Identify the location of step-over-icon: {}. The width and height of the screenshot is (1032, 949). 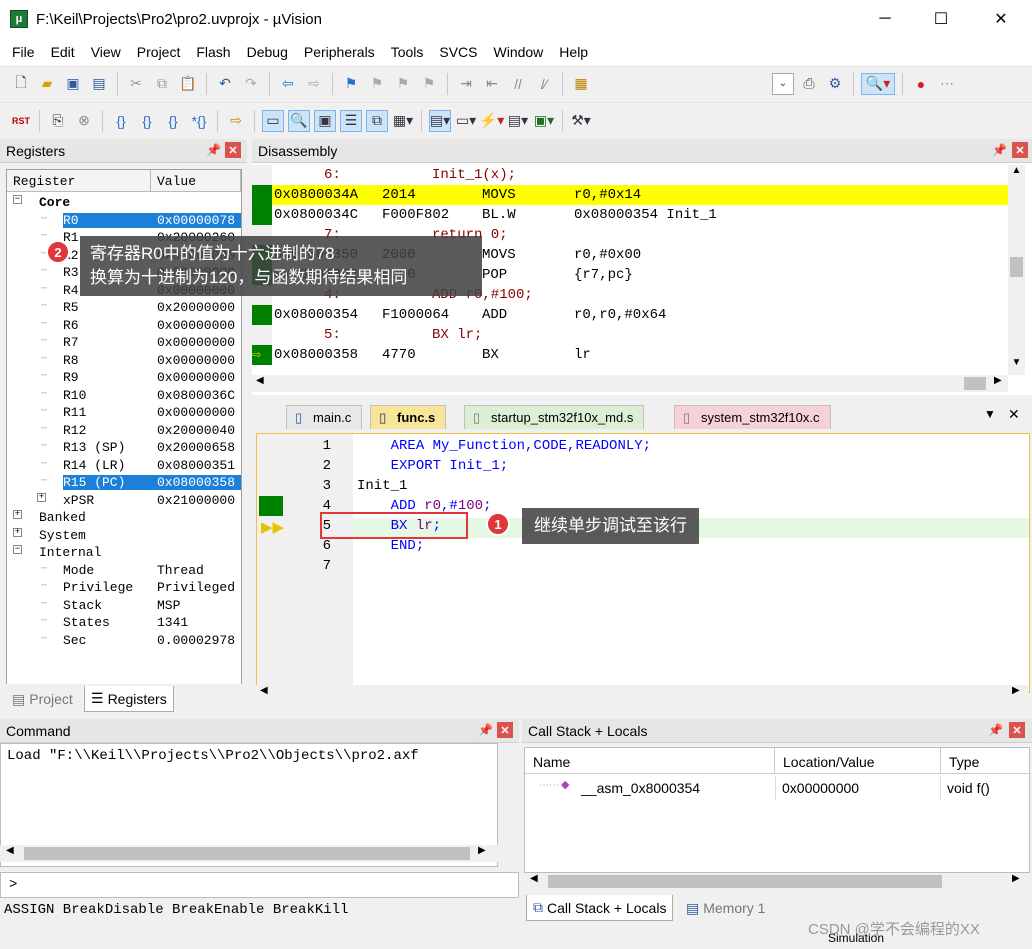
(147, 121).